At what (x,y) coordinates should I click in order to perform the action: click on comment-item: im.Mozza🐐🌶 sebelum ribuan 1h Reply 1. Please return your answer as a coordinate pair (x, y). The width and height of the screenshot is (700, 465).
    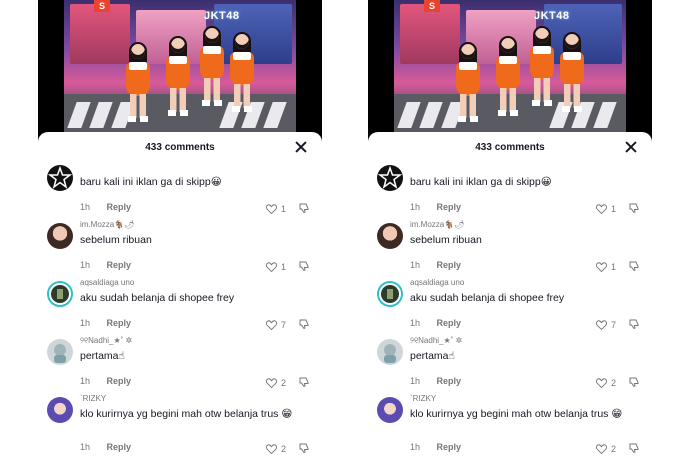
    Looking at the image, I should click on (180, 249).